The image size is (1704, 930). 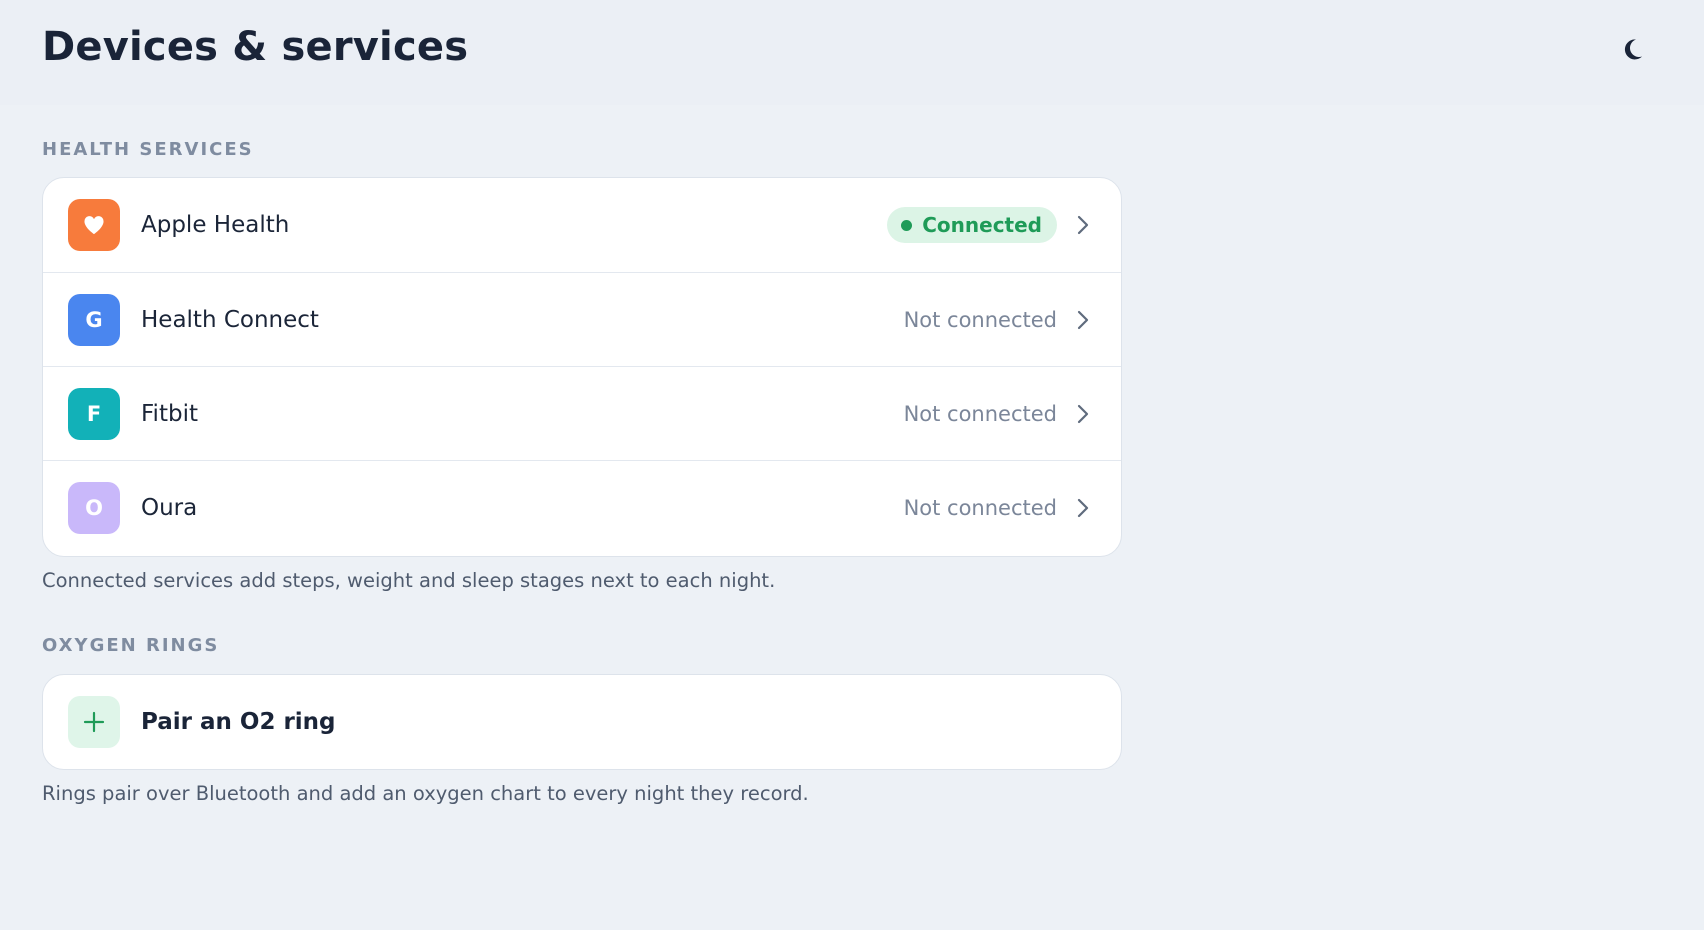 I want to click on service-row-health-connect: G Health Connect Not connected, so click(x=582, y=319).